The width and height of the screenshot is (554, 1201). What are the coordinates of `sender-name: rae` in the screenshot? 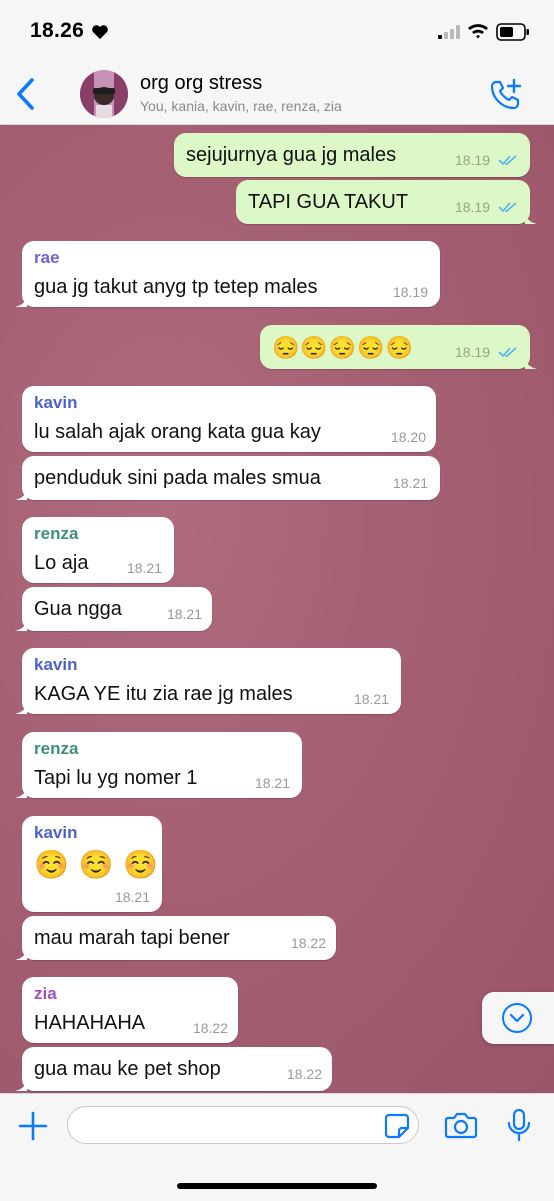 It's located at (47, 257).